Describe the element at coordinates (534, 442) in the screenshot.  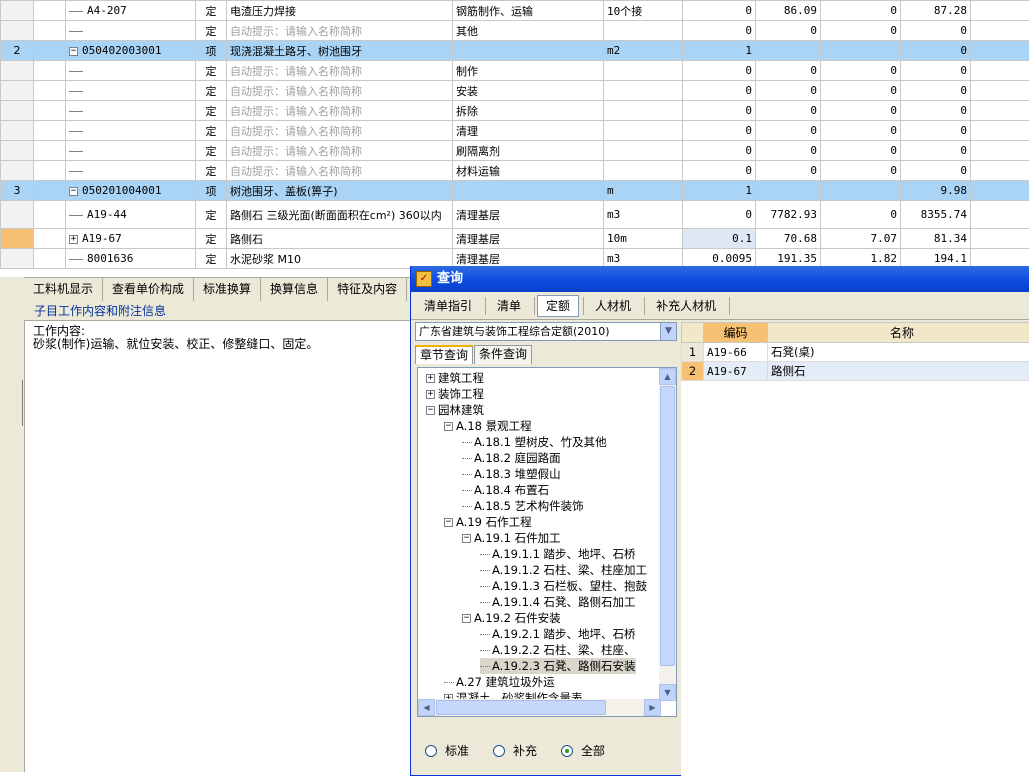
I see `tree-node: A.18.1 塑树皮、竹及其他` at that location.